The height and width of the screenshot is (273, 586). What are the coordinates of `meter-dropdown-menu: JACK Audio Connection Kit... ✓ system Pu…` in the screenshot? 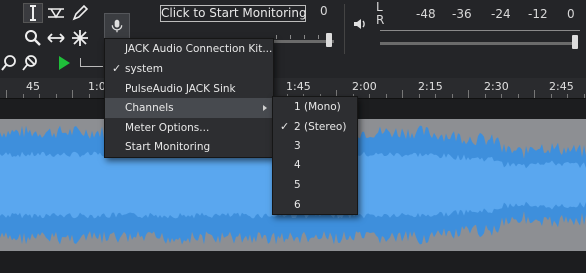 It's located at (189, 98).